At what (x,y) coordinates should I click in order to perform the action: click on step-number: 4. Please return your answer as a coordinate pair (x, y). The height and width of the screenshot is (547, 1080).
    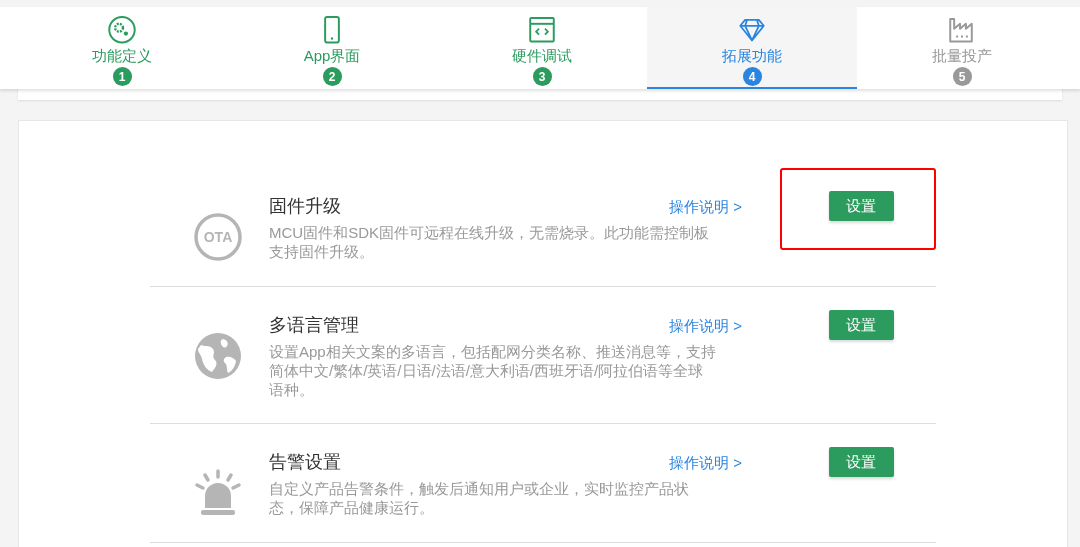
    Looking at the image, I should click on (752, 76).